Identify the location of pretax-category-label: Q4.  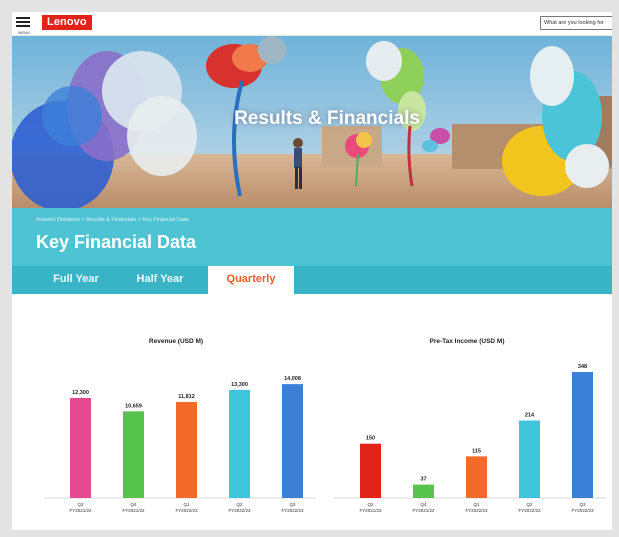
(423, 504).